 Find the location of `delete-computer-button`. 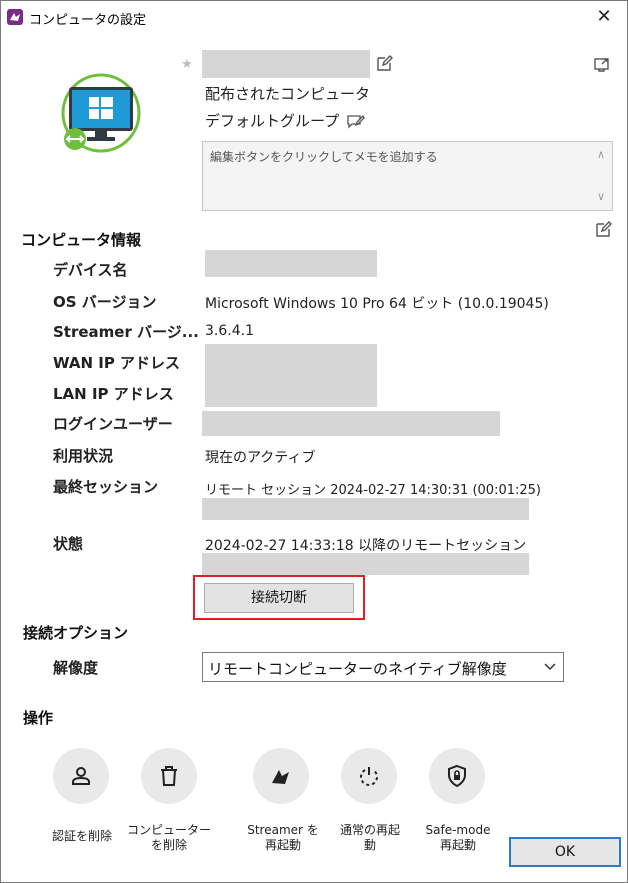

delete-computer-button is located at coordinates (169, 776).